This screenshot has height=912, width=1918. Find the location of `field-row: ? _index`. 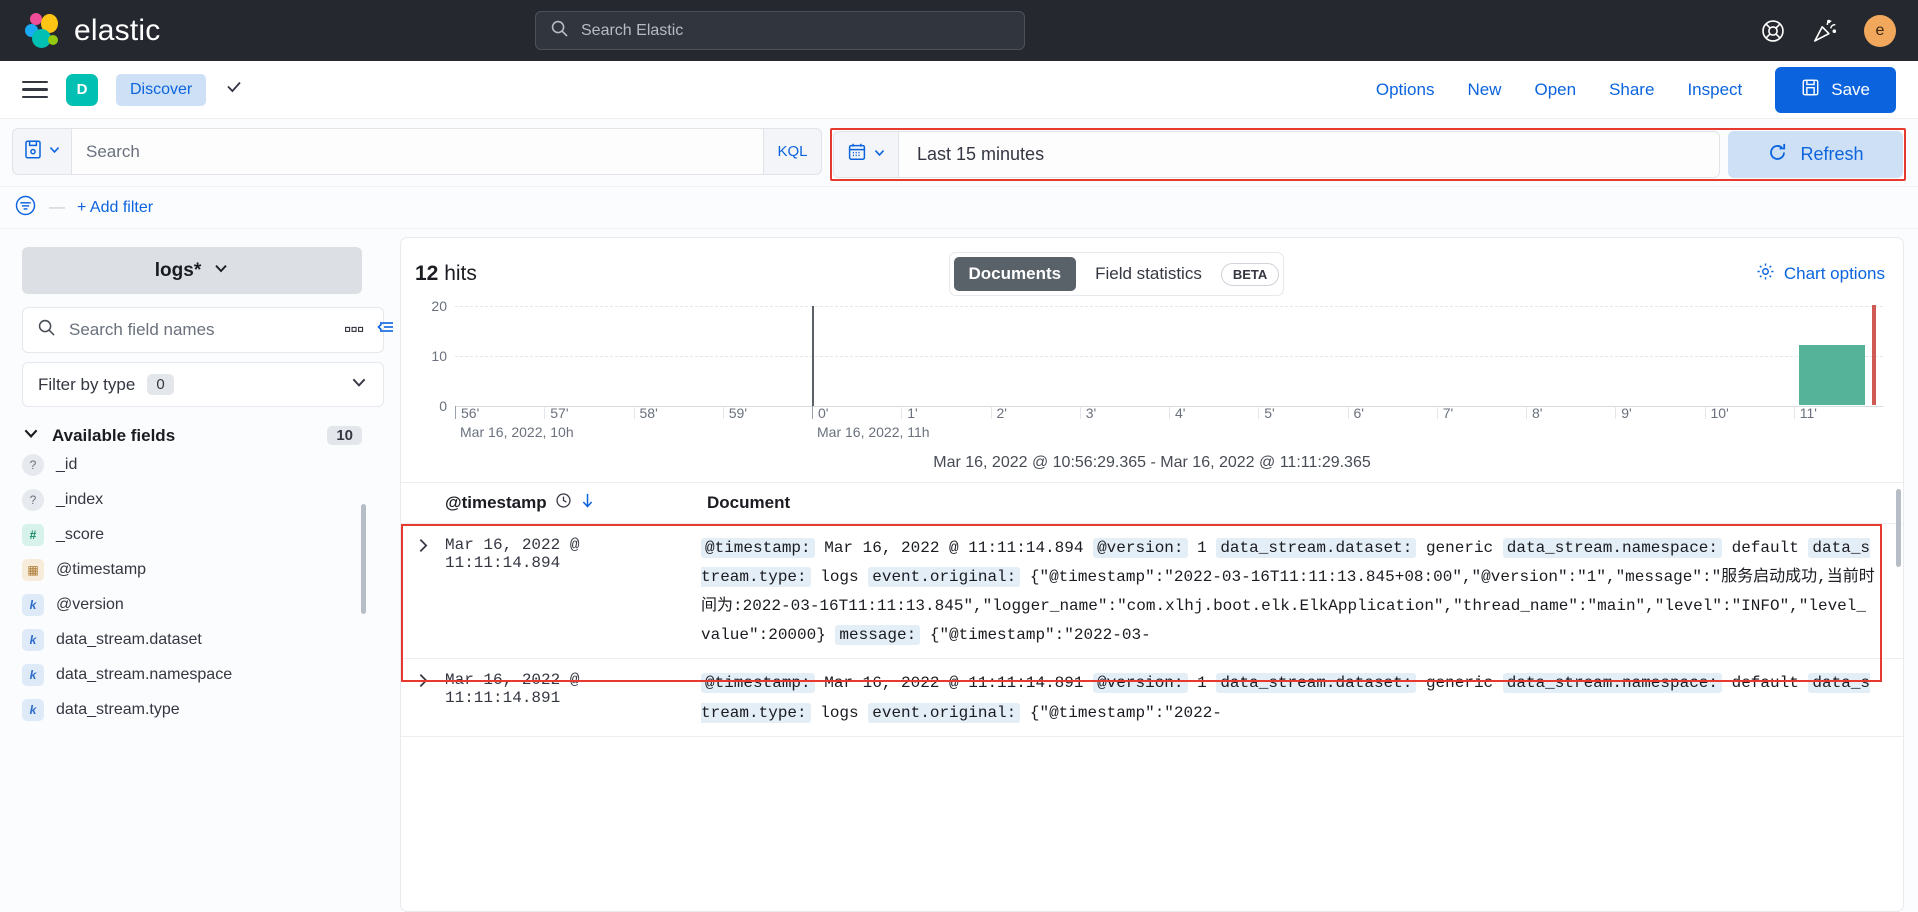

field-row: ? _index is located at coordinates (203, 499).